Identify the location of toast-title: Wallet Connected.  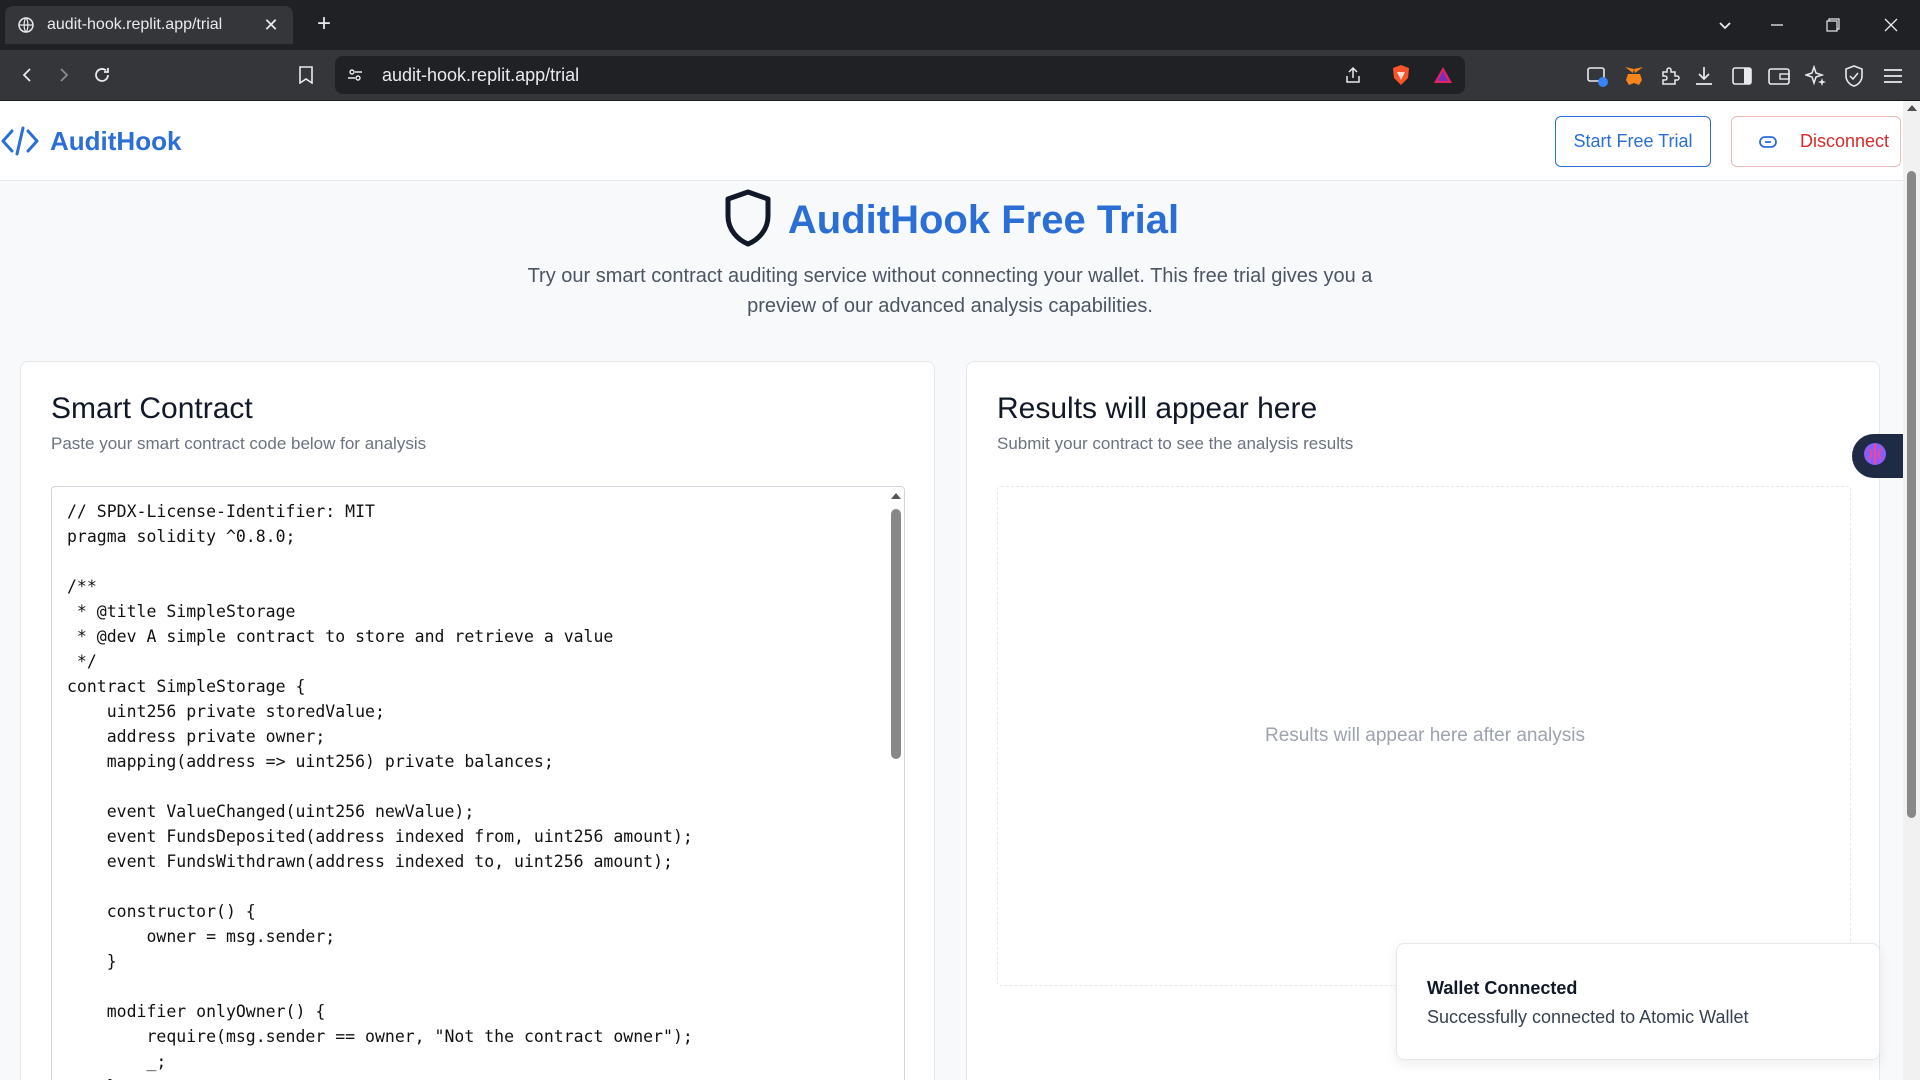
(1502, 988).